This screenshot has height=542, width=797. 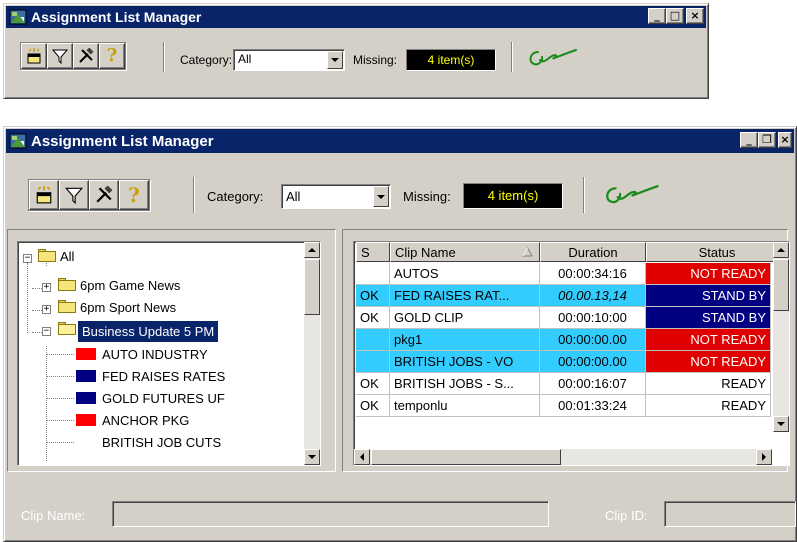 I want to click on tree-item-folder-selected: Business Update 5 PM, so click(x=148, y=331).